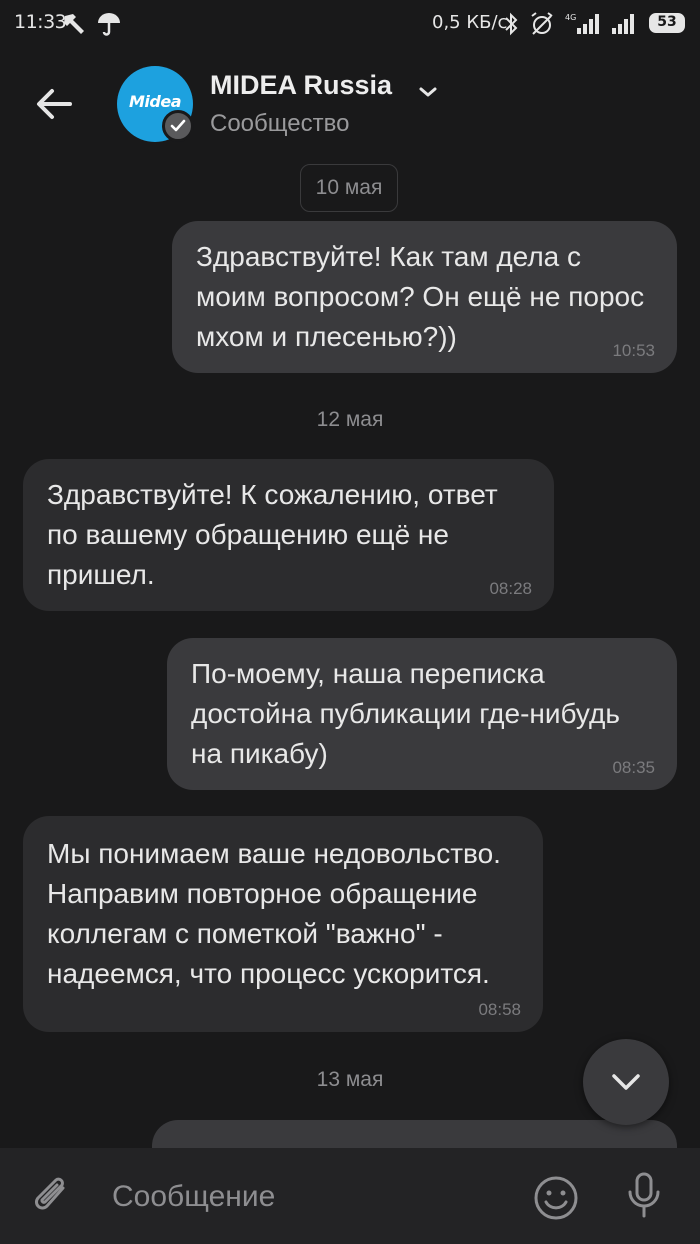 This screenshot has width=700, height=1244. I want to click on battery-level: 53, so click(667, 22).